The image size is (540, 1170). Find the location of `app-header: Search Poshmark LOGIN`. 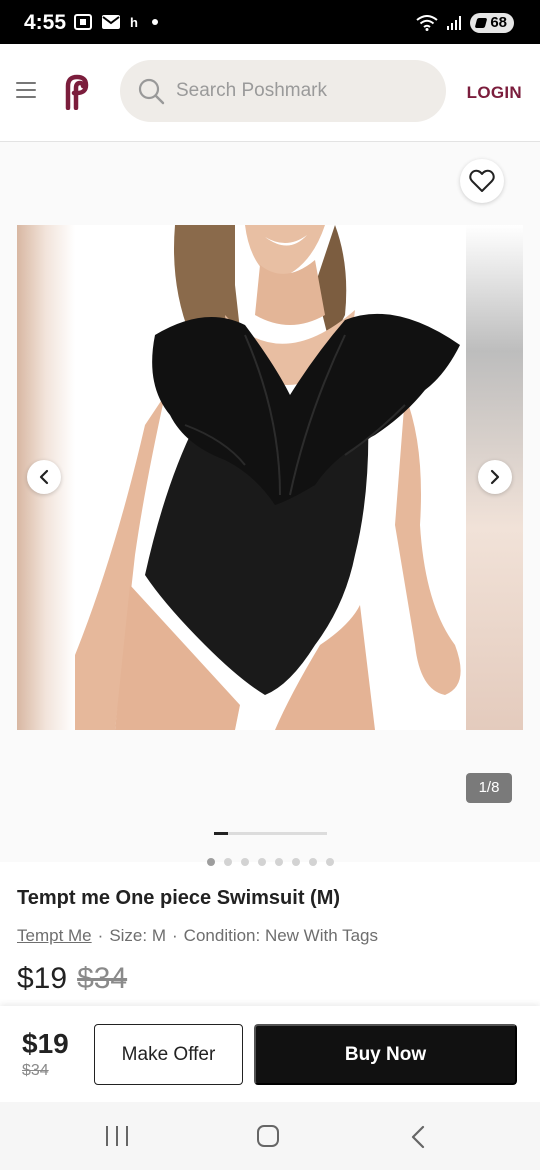

app-header: Search Poshmark LOGIN is located at coordinates (270, 93).